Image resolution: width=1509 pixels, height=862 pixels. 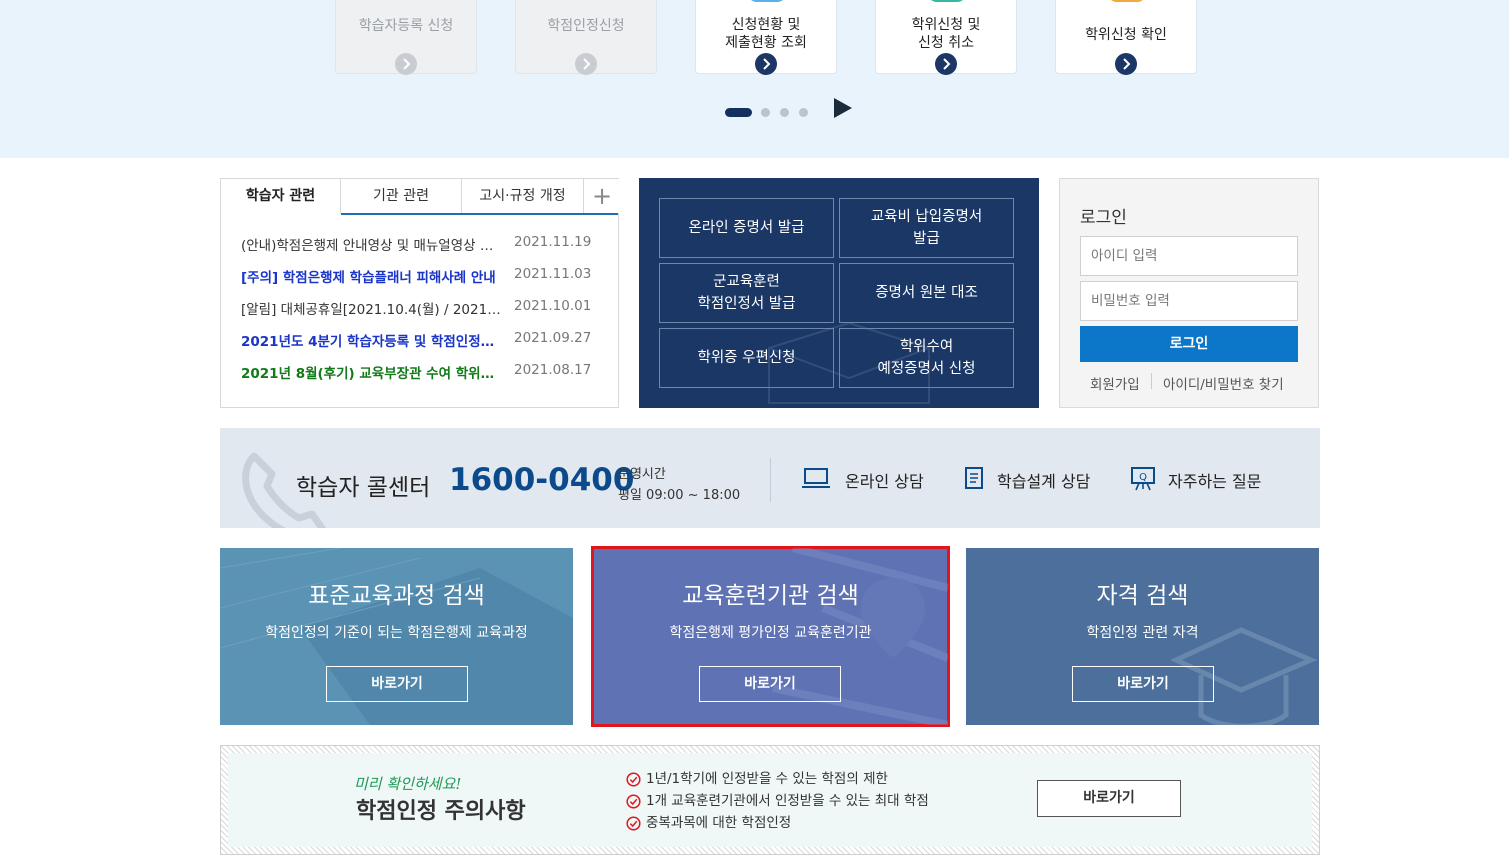 What do you see at coordinates (1223, 383) in the screenshot?
I see `find-account-link: 아이디/비밀번호 찾기` at bounding box center [1223, 383].